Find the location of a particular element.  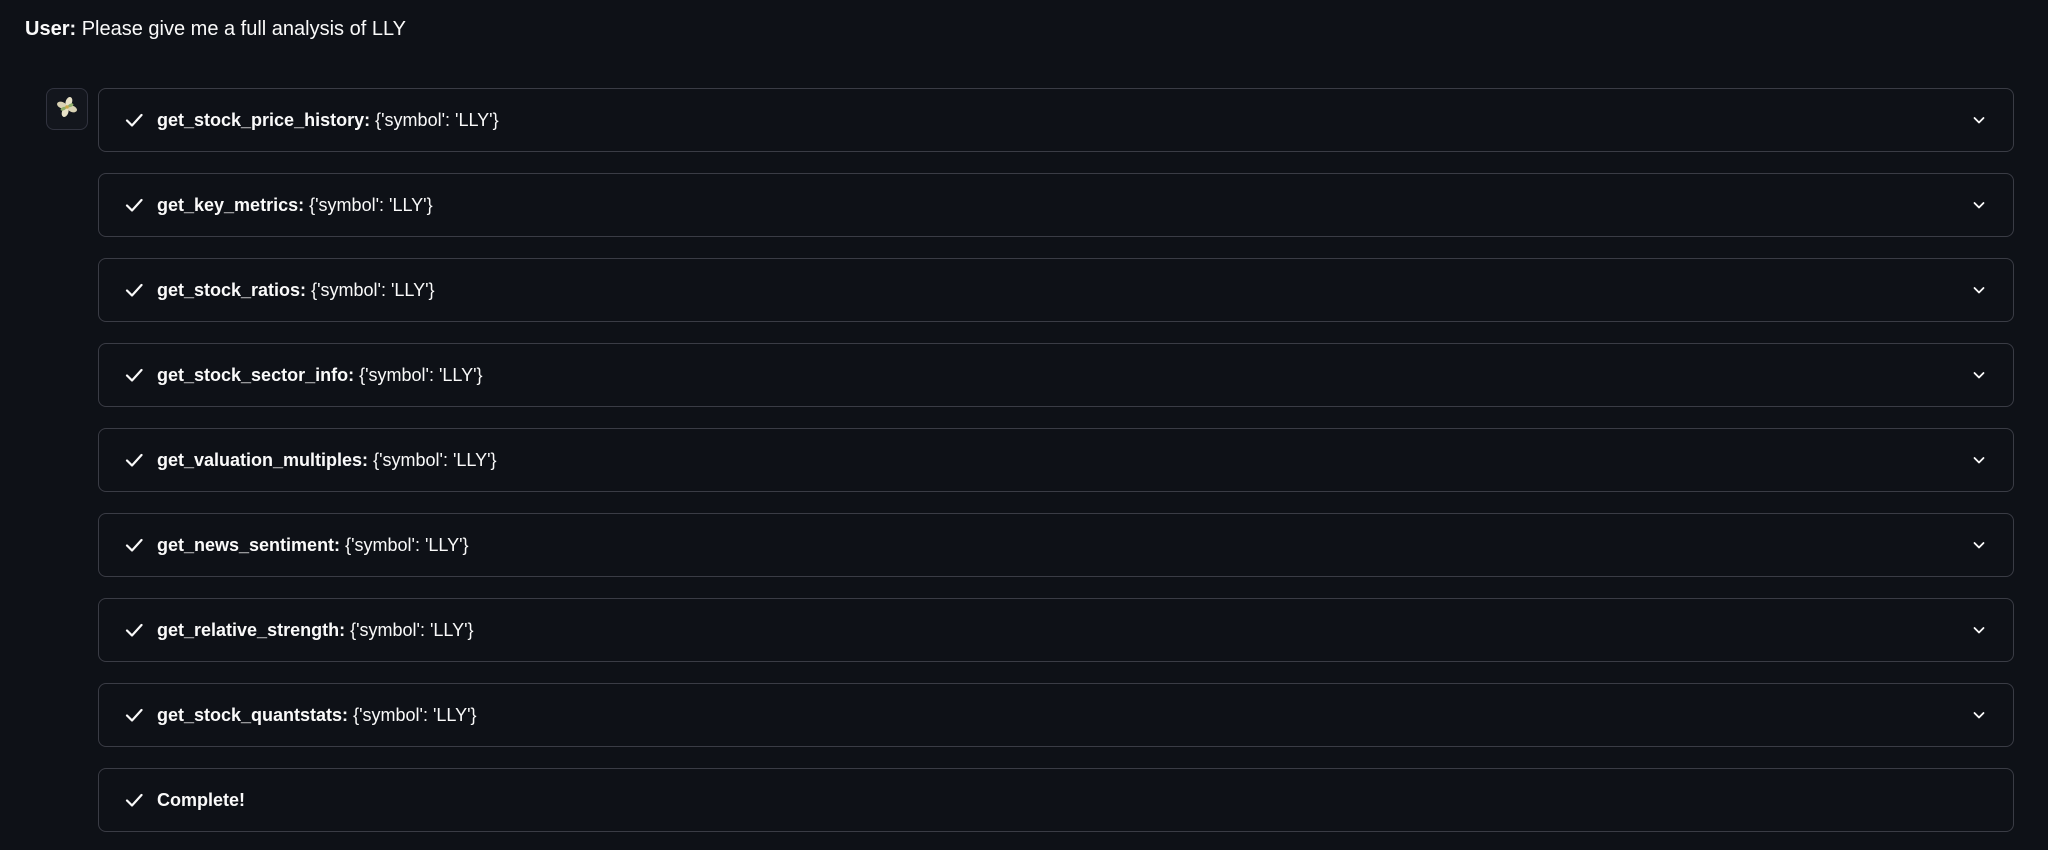

tool-step-name: get_stock_sector_info: is located at coordinates (256, 375).